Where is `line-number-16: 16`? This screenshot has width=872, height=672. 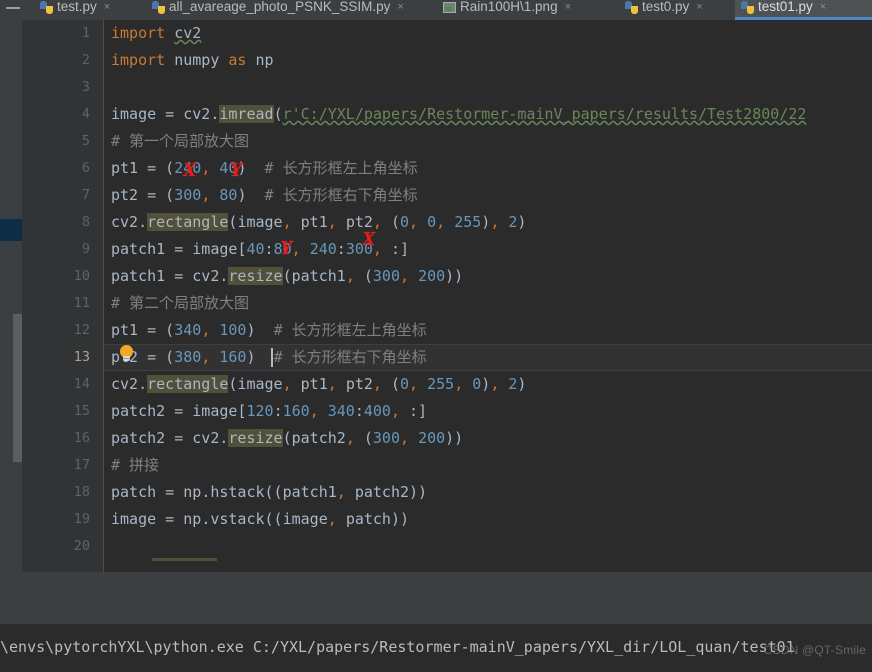 line-number-16: 16 is located at coordinates (60, 438).